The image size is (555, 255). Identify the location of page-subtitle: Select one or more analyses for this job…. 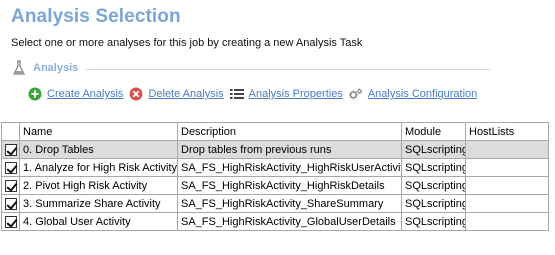
(187, 43).